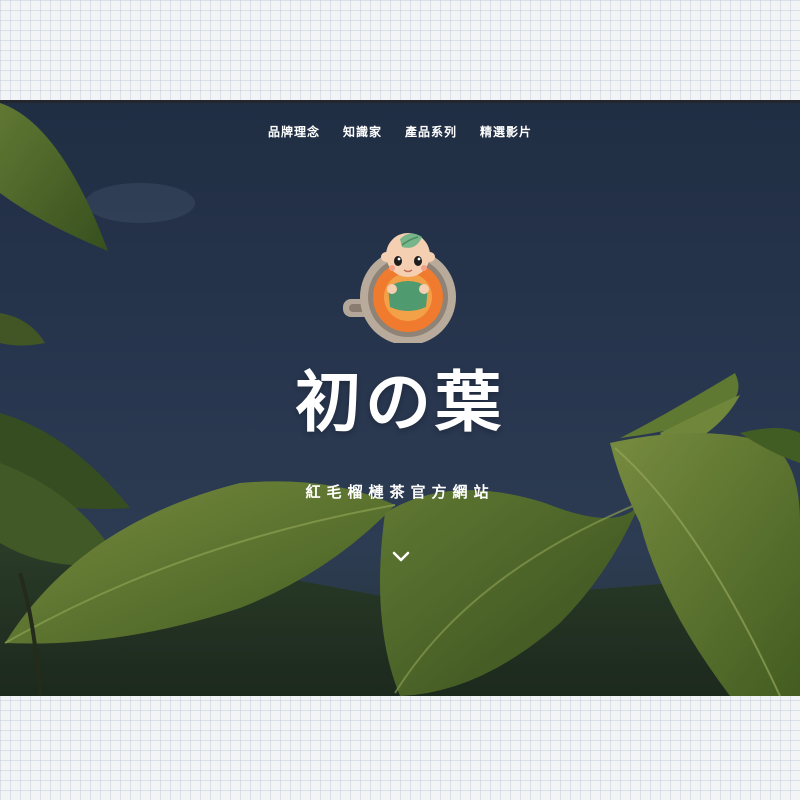 This screenshot has height=800, width=800. What do you see at coordinates (431, 131) in the screenshot?
I see `nav-item-products: 產品系列` at bounding box center [431, 131].